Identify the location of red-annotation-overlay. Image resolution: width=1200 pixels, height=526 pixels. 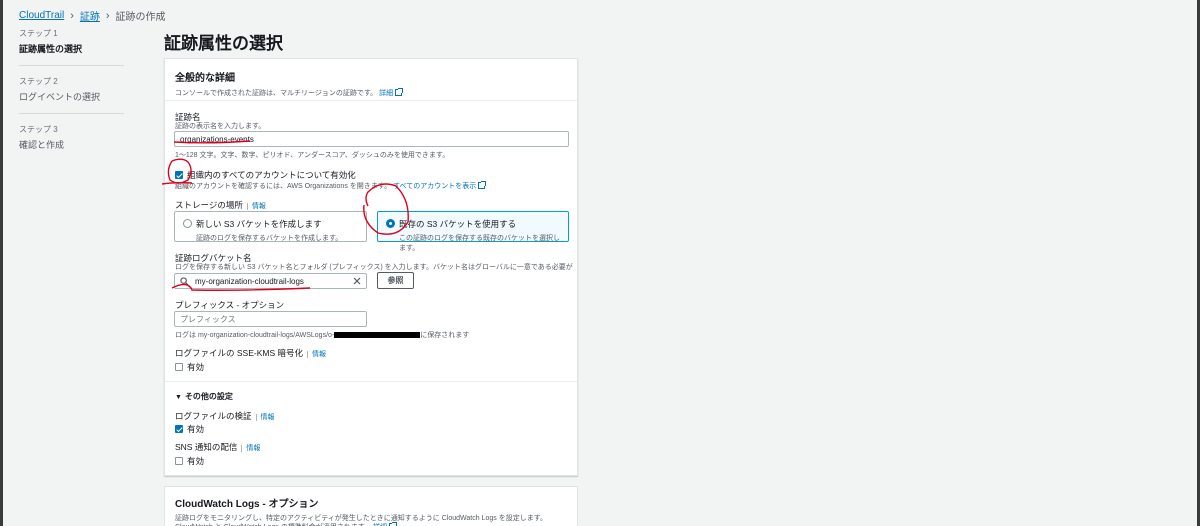
(285, 215).